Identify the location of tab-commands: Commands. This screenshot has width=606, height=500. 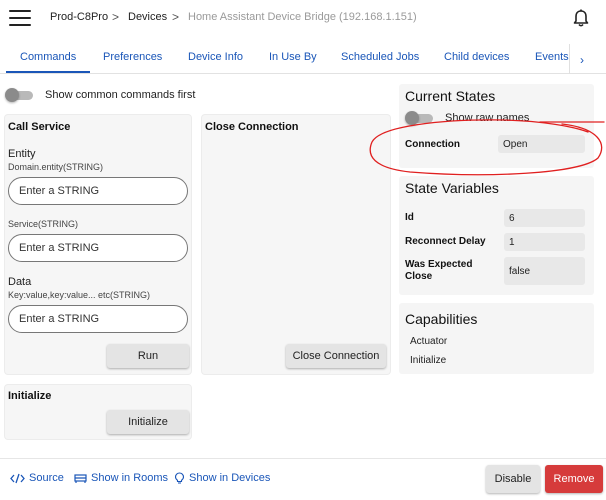
(48, 57).